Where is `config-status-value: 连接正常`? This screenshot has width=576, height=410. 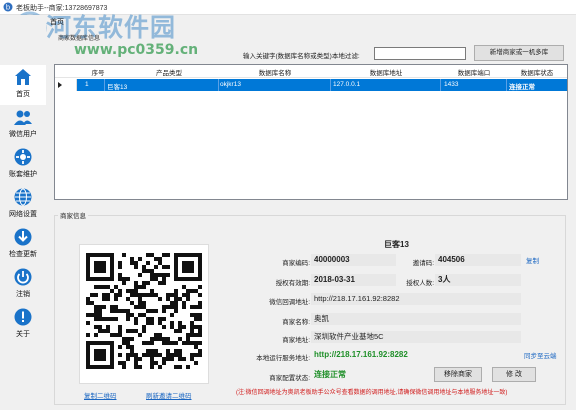
config-status-value: 连接正常 is located at coordinates (330, 374).